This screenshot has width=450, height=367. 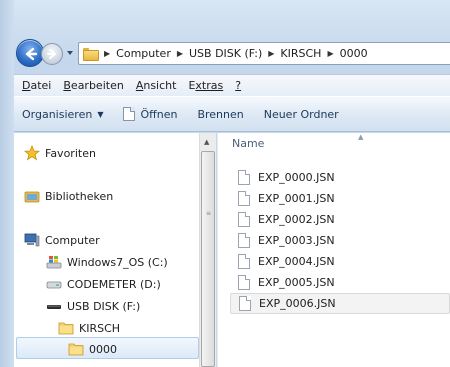 What do you see at coordinates (296, 240) in the screenshot?
I see `file-name: EXP_0003.JSN` at bounding box center [296, 240].